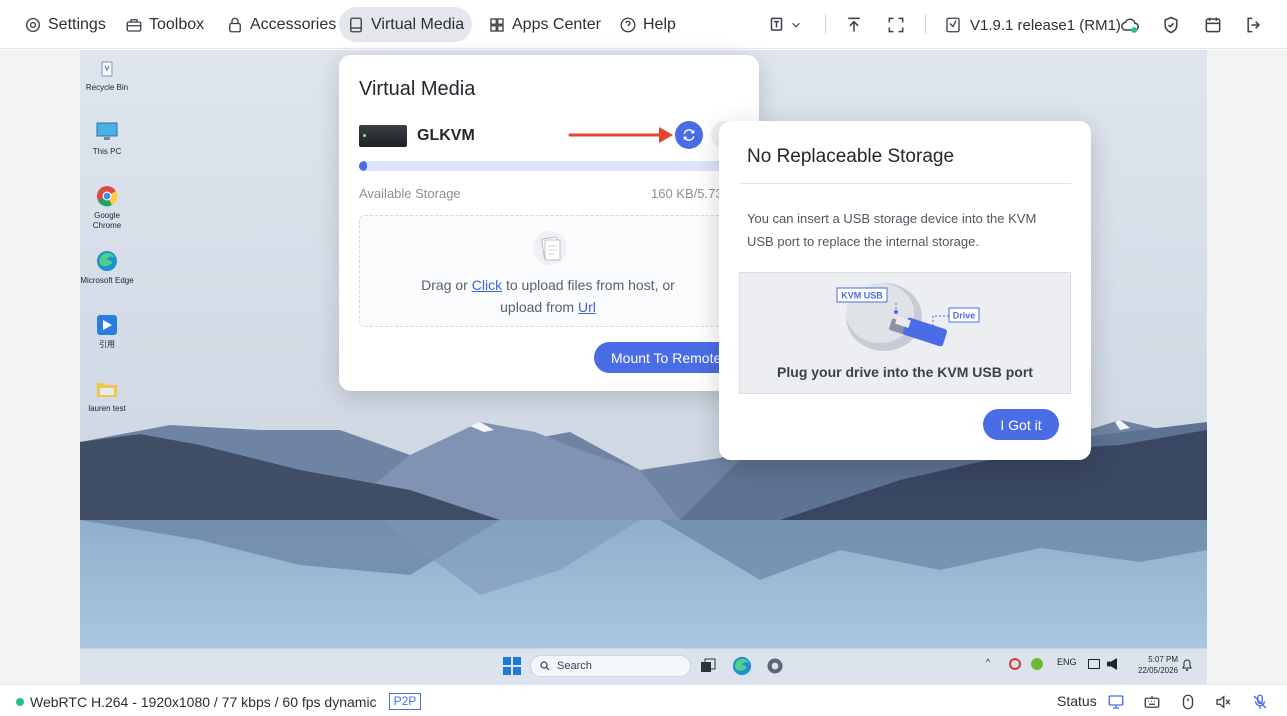 The width and height of the screenshot is (1287, 716). I want to click on tray-app-icon, so click(1037, 664).